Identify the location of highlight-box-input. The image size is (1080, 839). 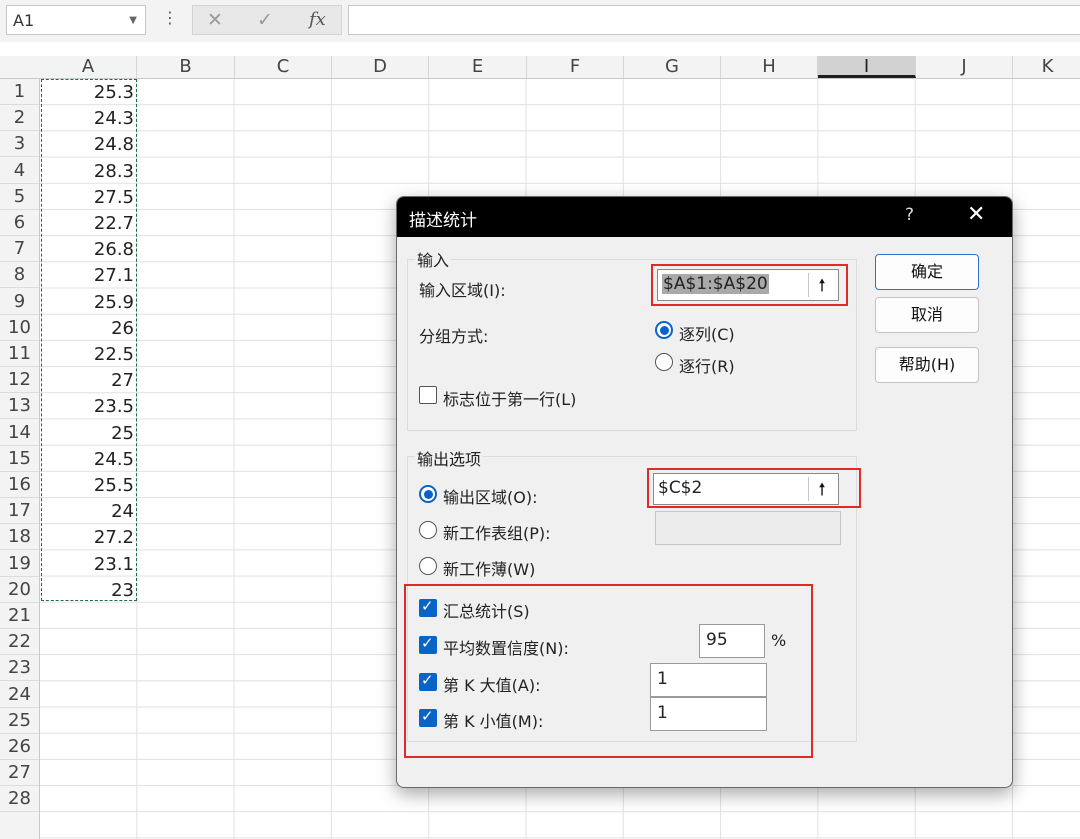
(749, 285).